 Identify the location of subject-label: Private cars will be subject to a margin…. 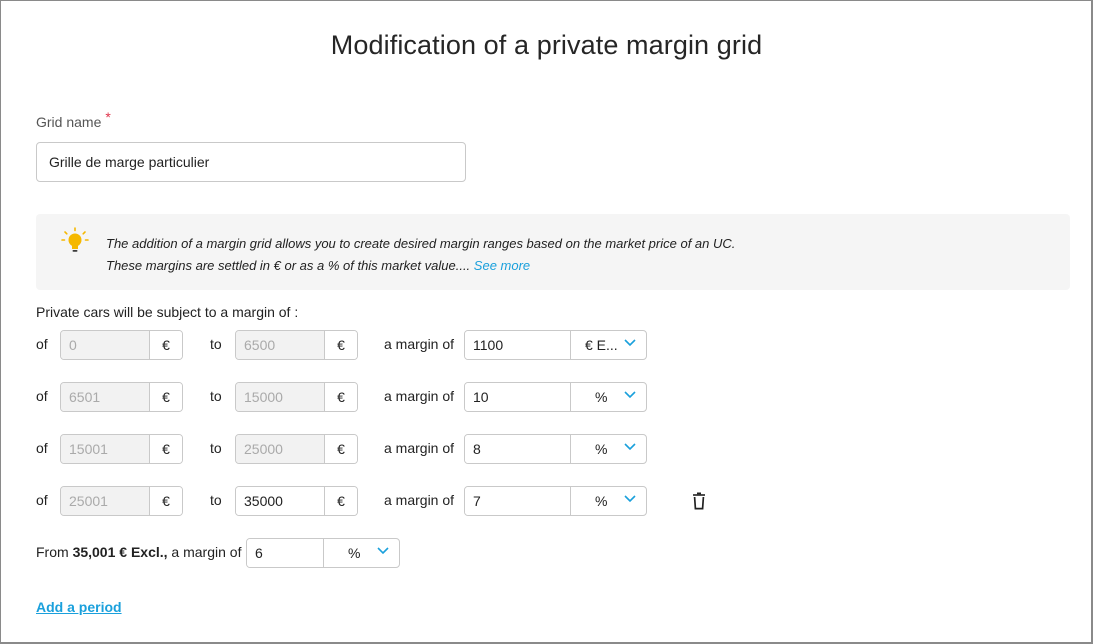
(167, 312).